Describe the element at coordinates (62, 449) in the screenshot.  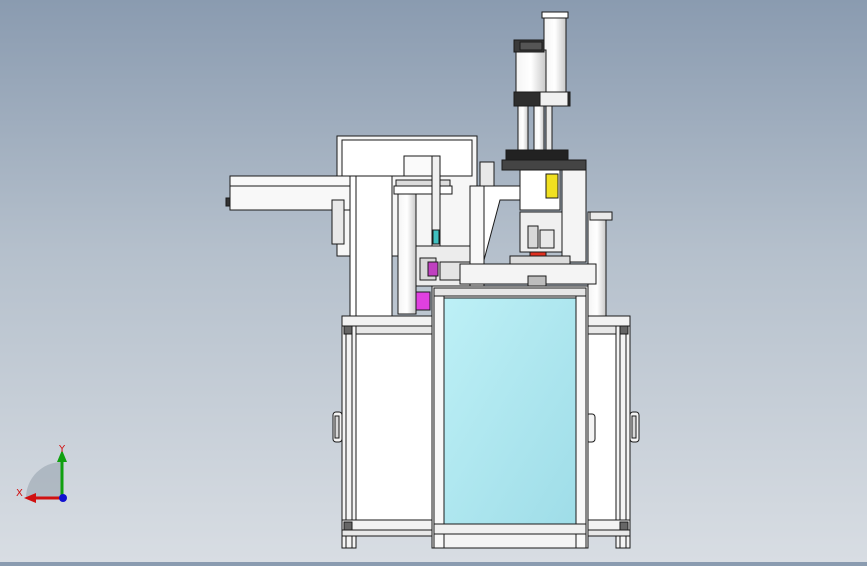
I see `triad-y-label: Y` at that location.